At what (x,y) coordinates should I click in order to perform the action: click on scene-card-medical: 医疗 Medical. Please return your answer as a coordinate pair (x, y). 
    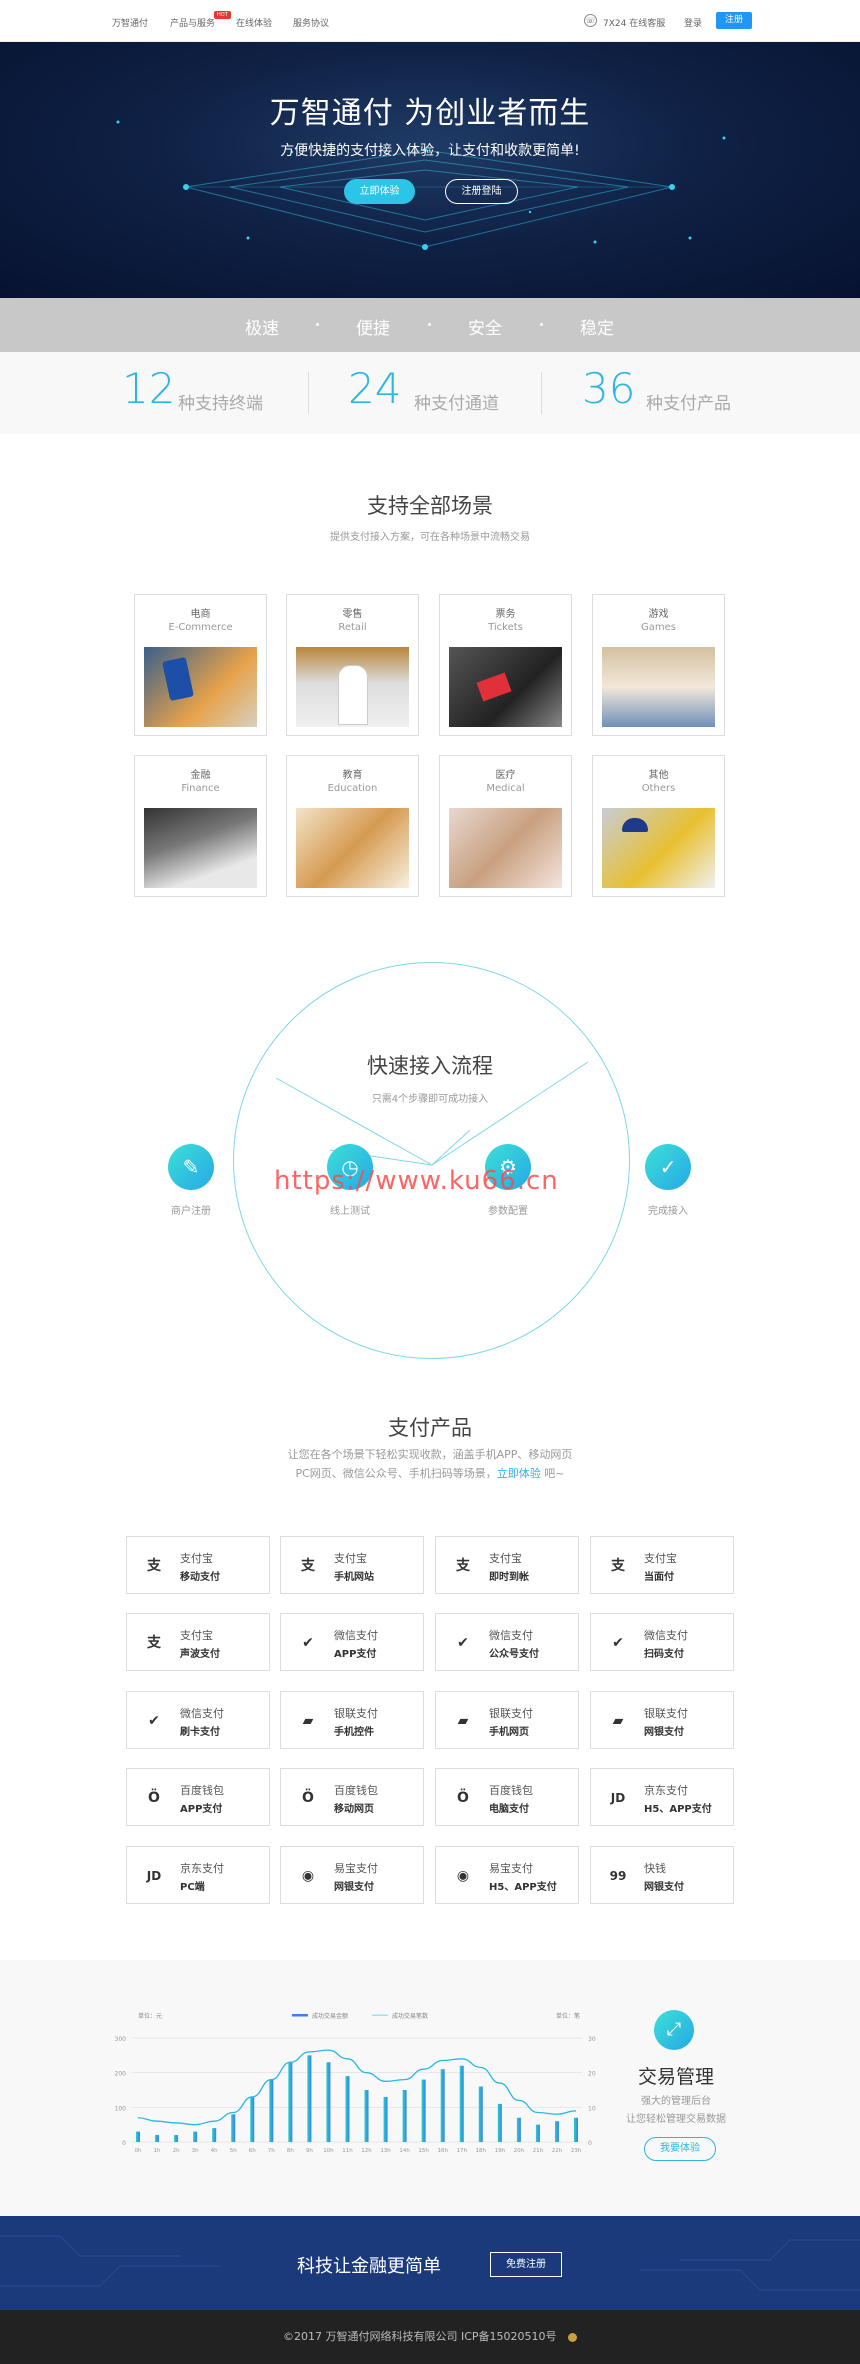
    Looking at the image, I should click on (505, 826).